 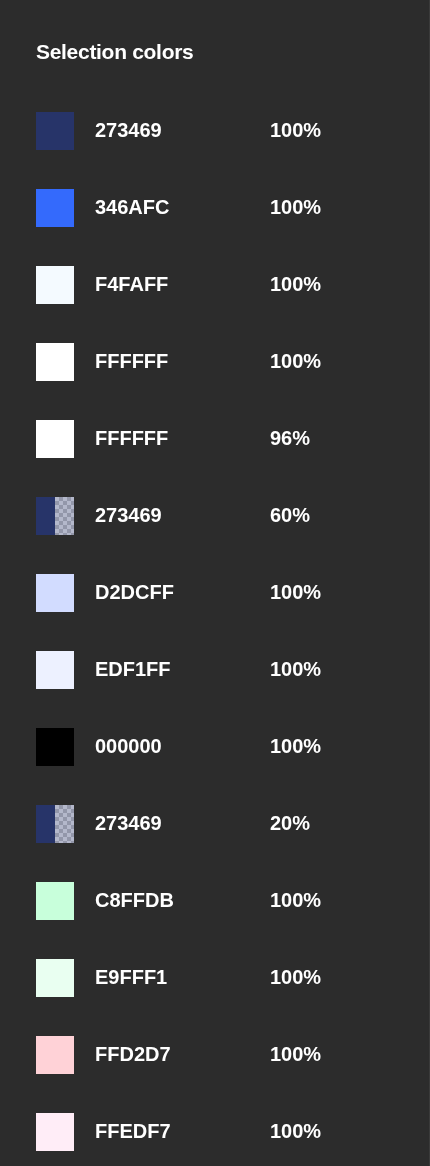 I want to click on hex-value: 346AFC, so click(x=182, y=207).